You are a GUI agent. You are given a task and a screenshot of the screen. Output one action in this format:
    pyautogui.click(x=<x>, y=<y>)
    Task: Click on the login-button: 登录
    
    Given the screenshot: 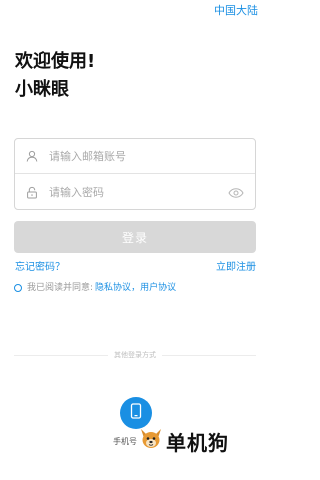 What is the action you would take?
    pyautogui.click(x=135, y=237)
    